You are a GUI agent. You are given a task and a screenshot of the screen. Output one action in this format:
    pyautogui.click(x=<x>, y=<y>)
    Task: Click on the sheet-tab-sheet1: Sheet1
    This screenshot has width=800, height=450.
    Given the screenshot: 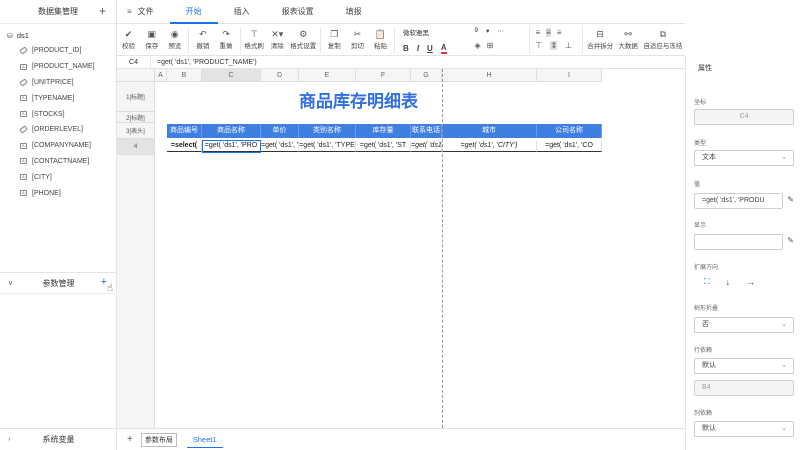 What is the action you would take?
    pyautogui.click(x=204, y=440)
    